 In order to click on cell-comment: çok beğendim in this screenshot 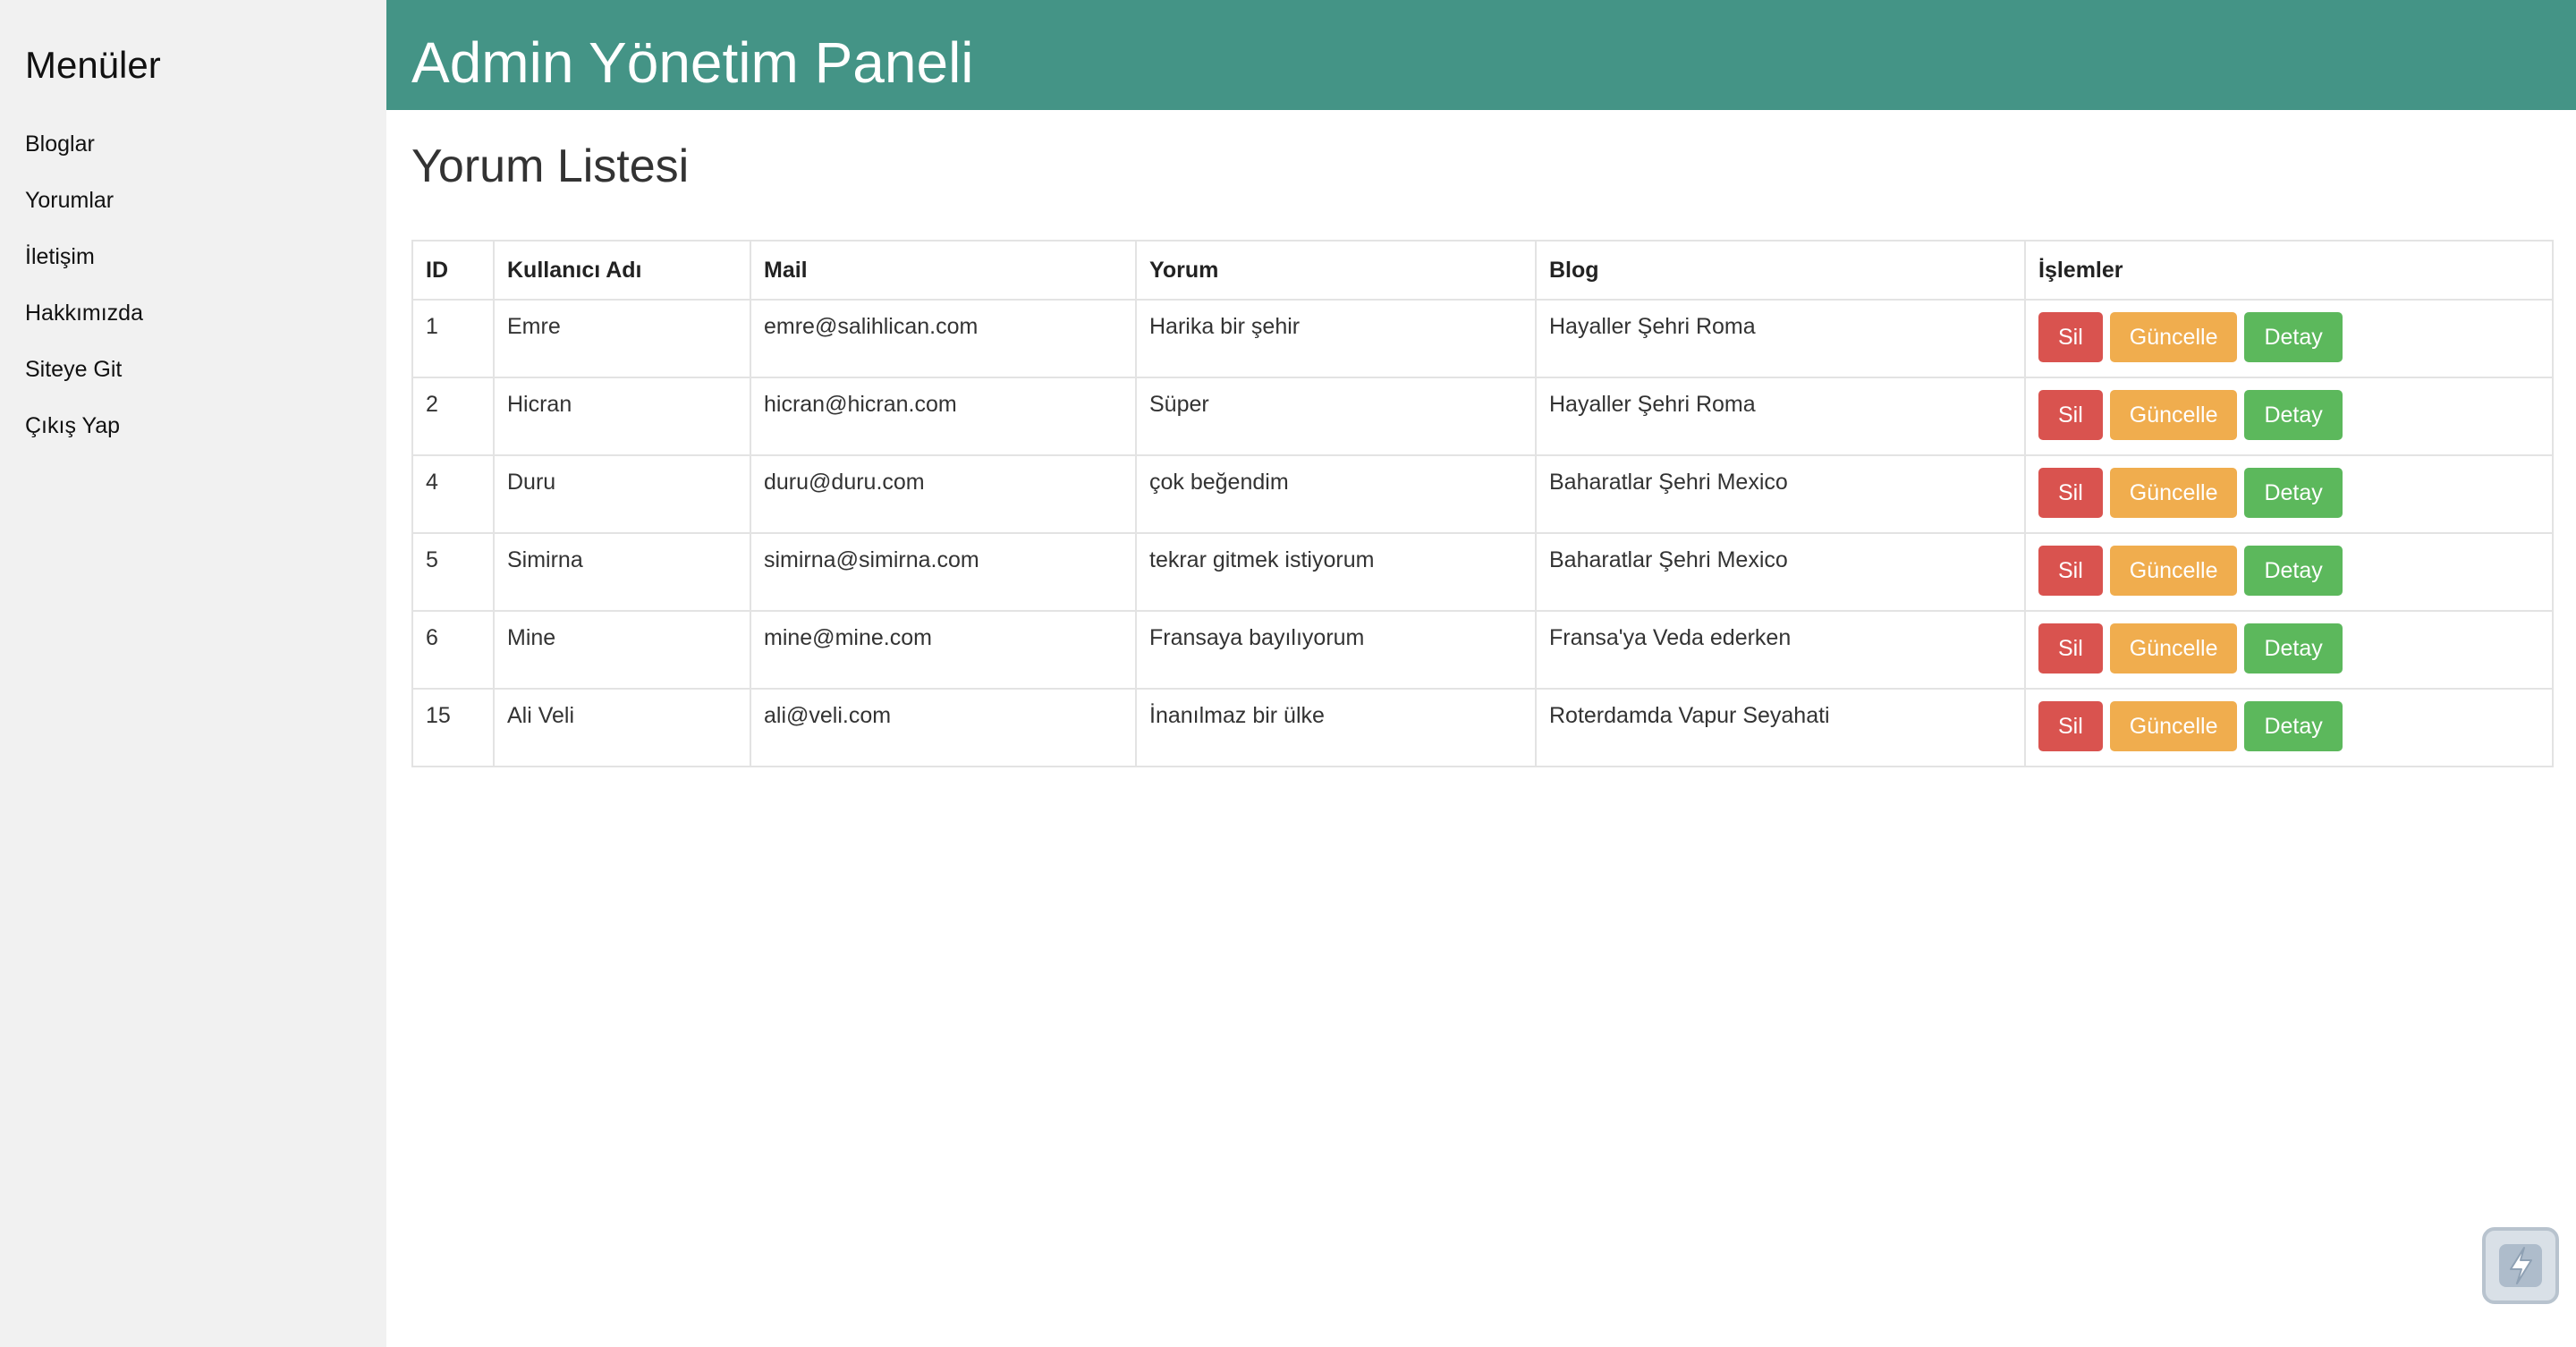, I will do `click(1336, 494)`.